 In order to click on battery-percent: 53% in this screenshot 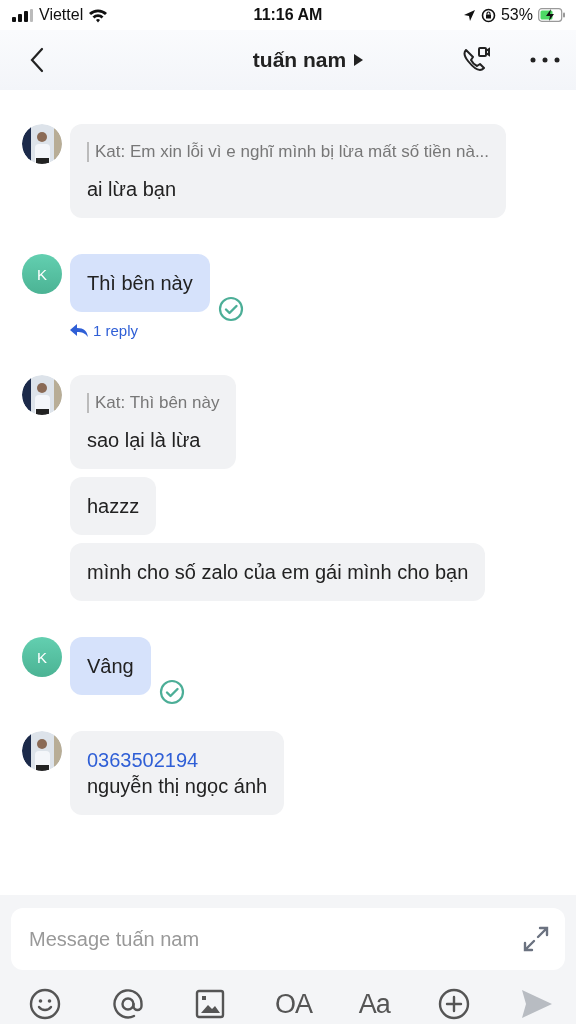, I will do `click(516, 15)`.